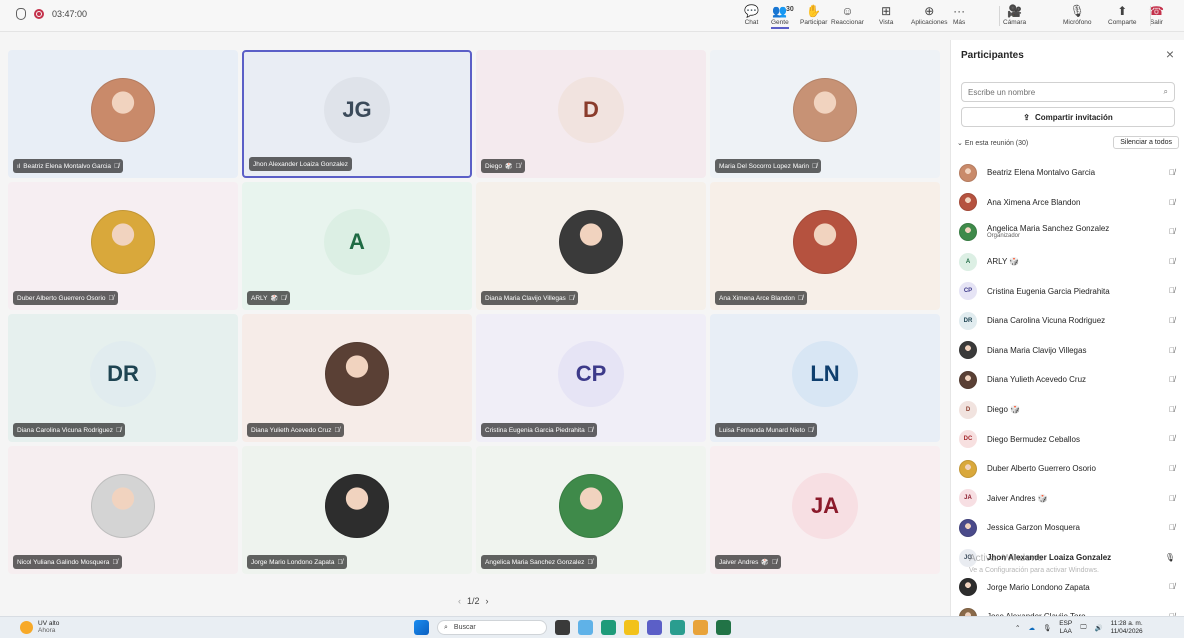 The width and height of the screenshot is (1184, 638). Describe the element at coordinates (1099, 628) in the screenshot. I see `volume-icon: 🔊` at that location.